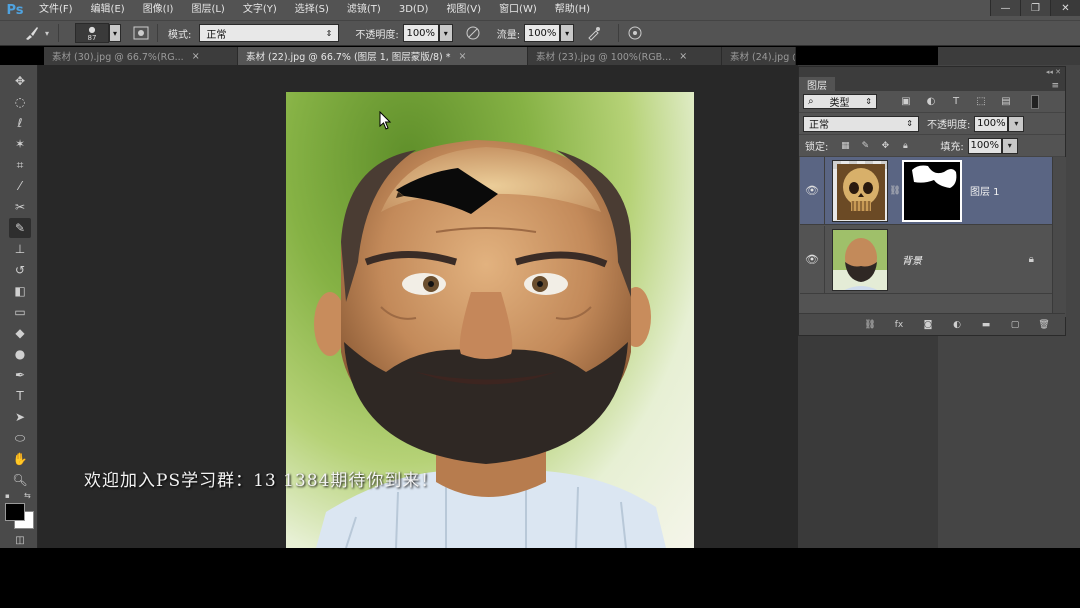 The height and width of the screenshot is (608, 1080). I want to click on layer-opacity-dropdown: ▾, so click(1016, 123).